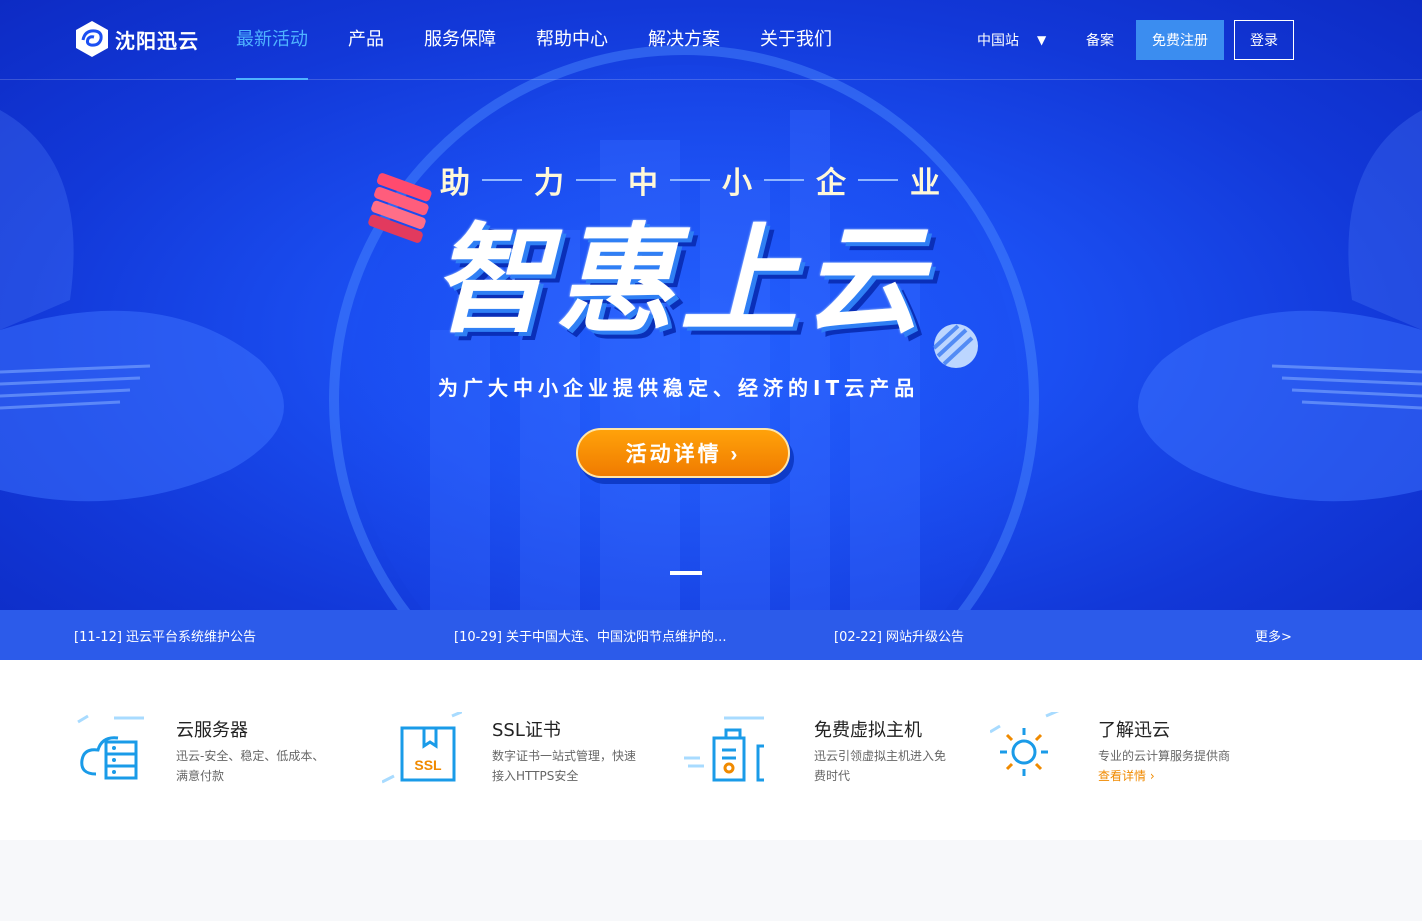 The height and width of the screenshot is (921, 1422). Describe the element at coordinates (250, 766) in the screenshot. I see `feature-description: 迅云-安全、稳定、低成本、满意付款` at that location.